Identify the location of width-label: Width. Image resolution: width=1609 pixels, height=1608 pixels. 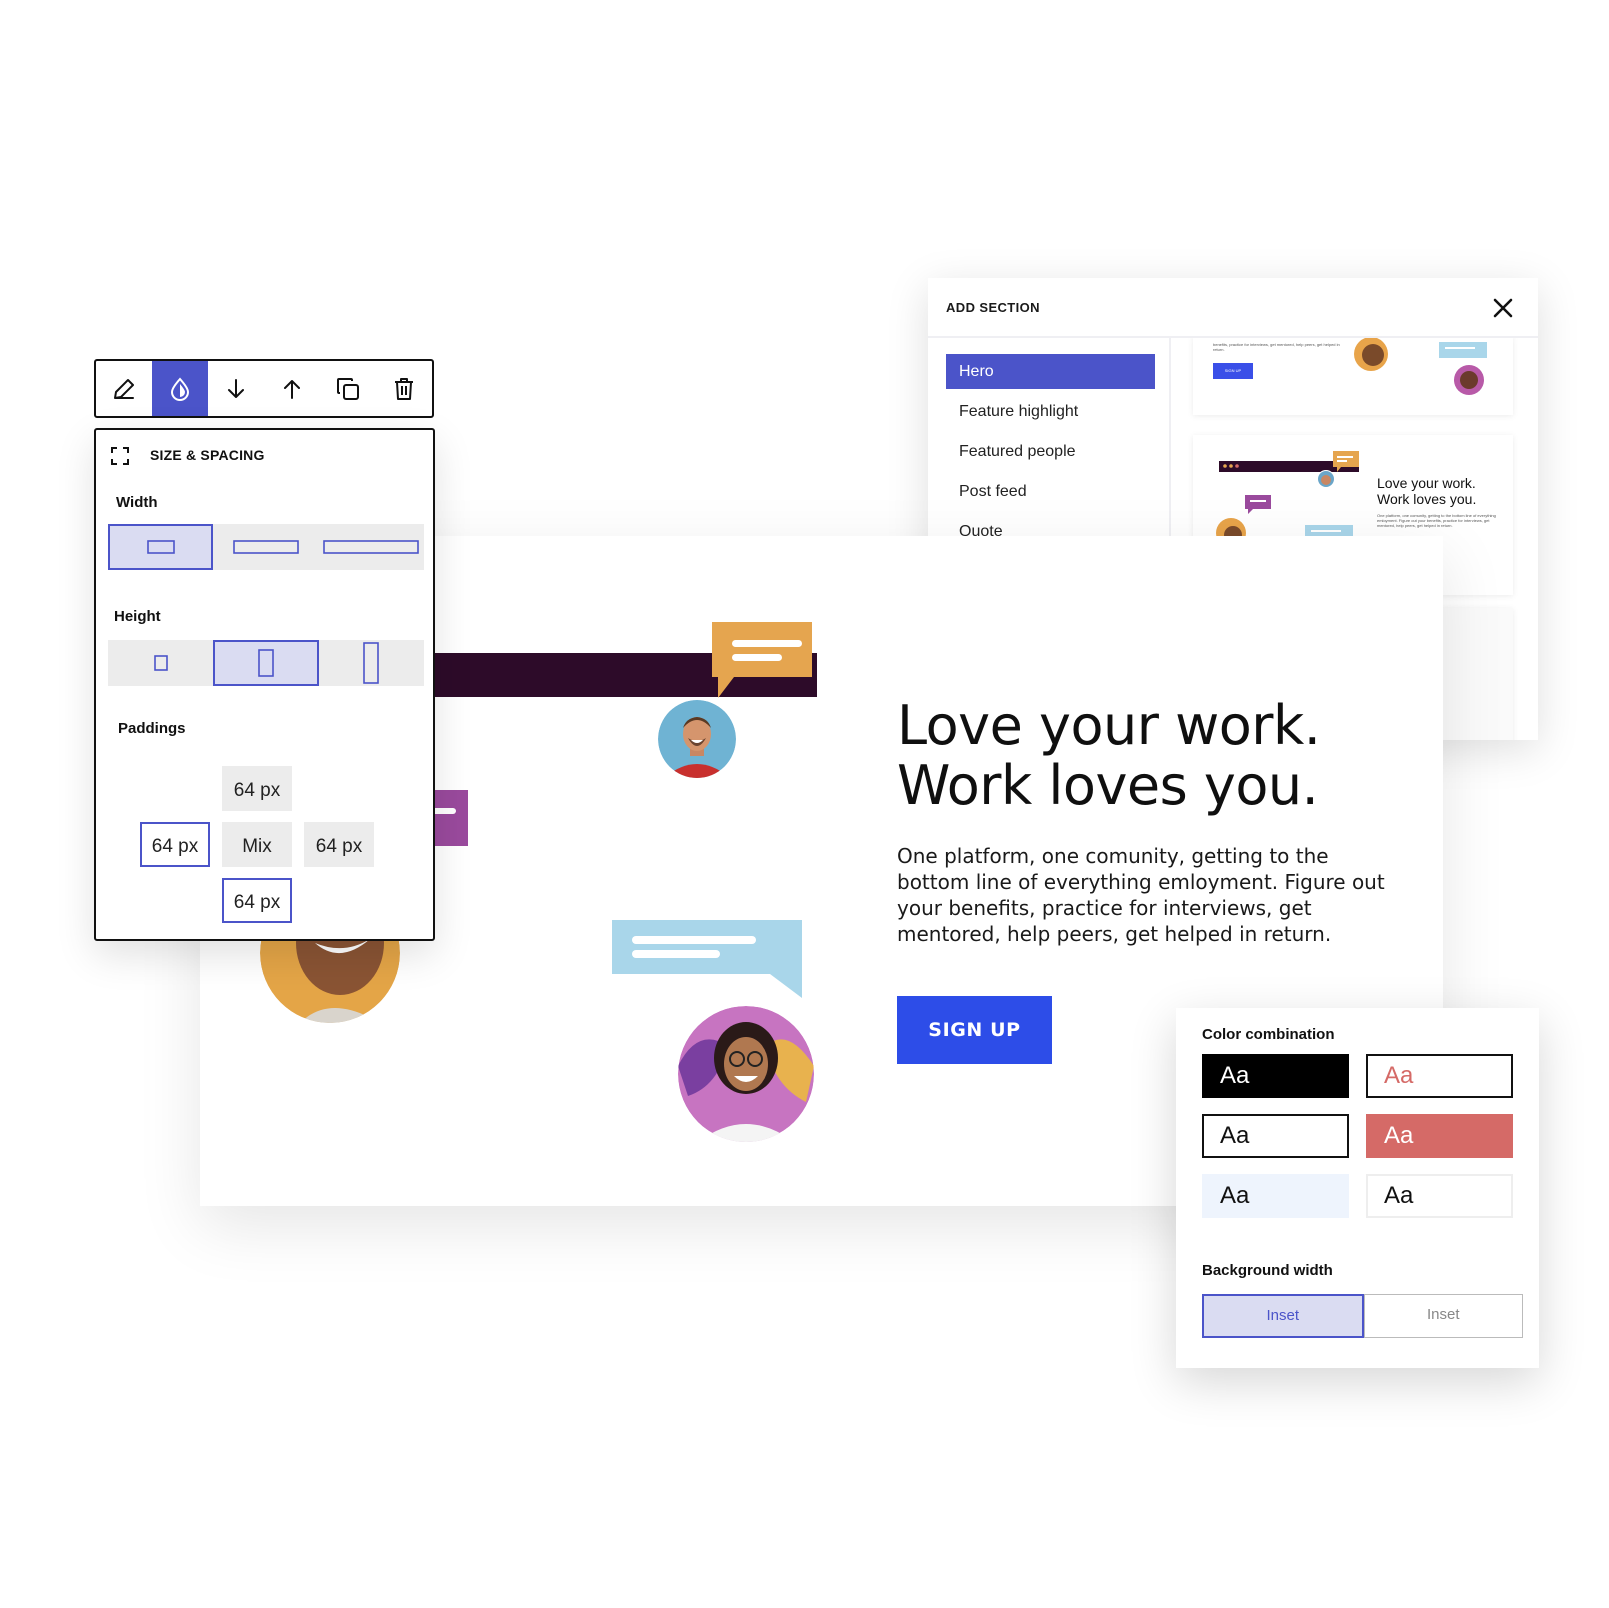
(137, 502).